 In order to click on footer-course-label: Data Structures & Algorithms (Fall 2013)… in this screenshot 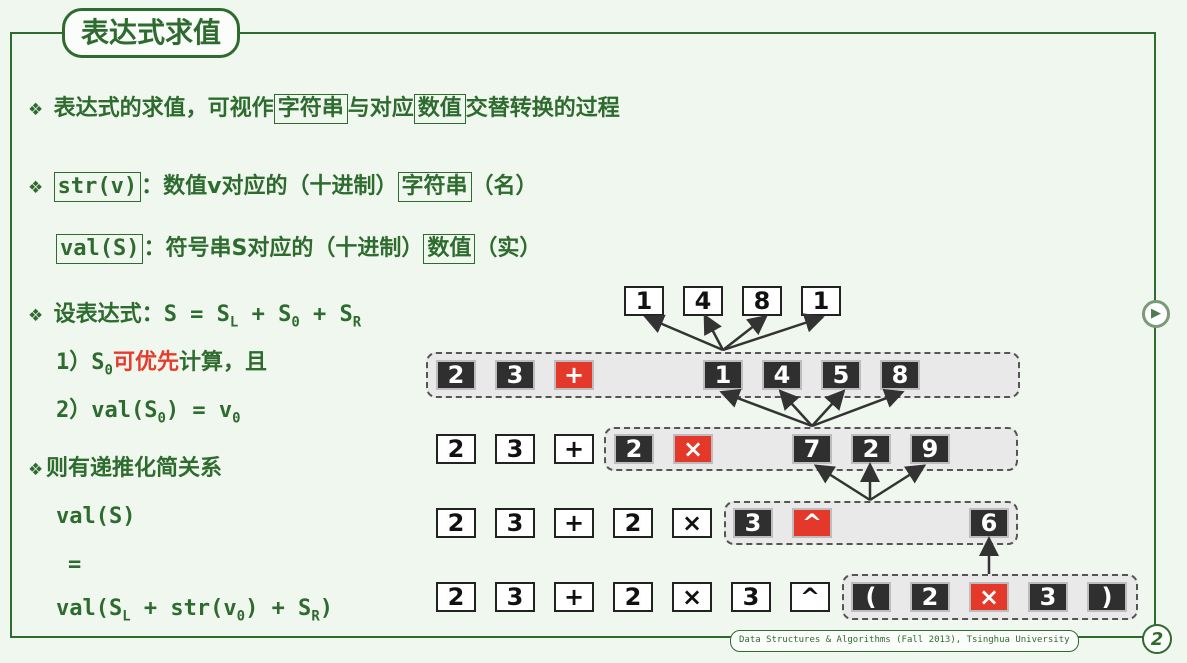, I will do `click(904, 641)`.